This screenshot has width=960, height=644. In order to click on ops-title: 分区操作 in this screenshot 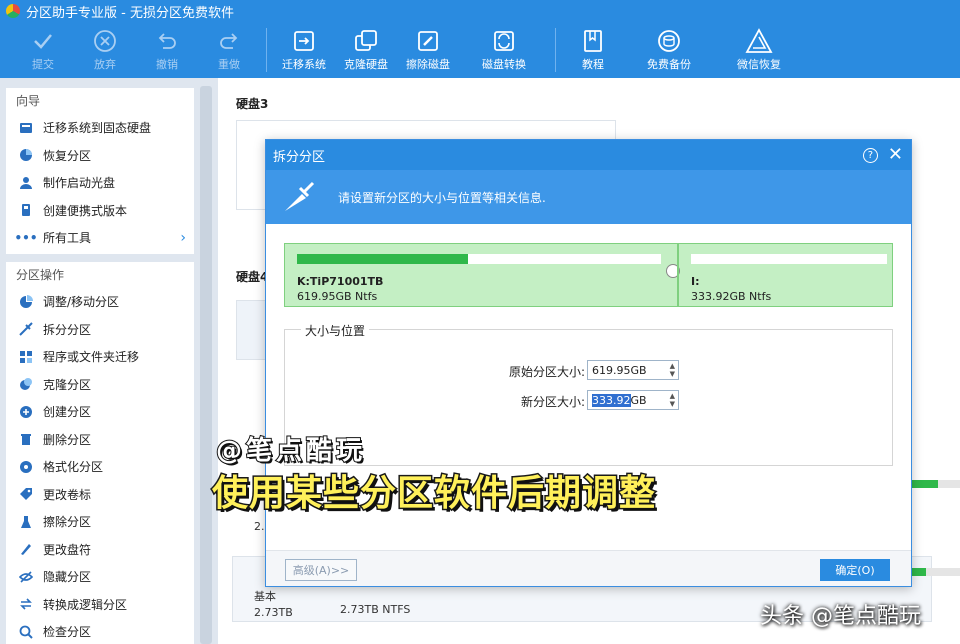, I will do `click(40, 275)`.